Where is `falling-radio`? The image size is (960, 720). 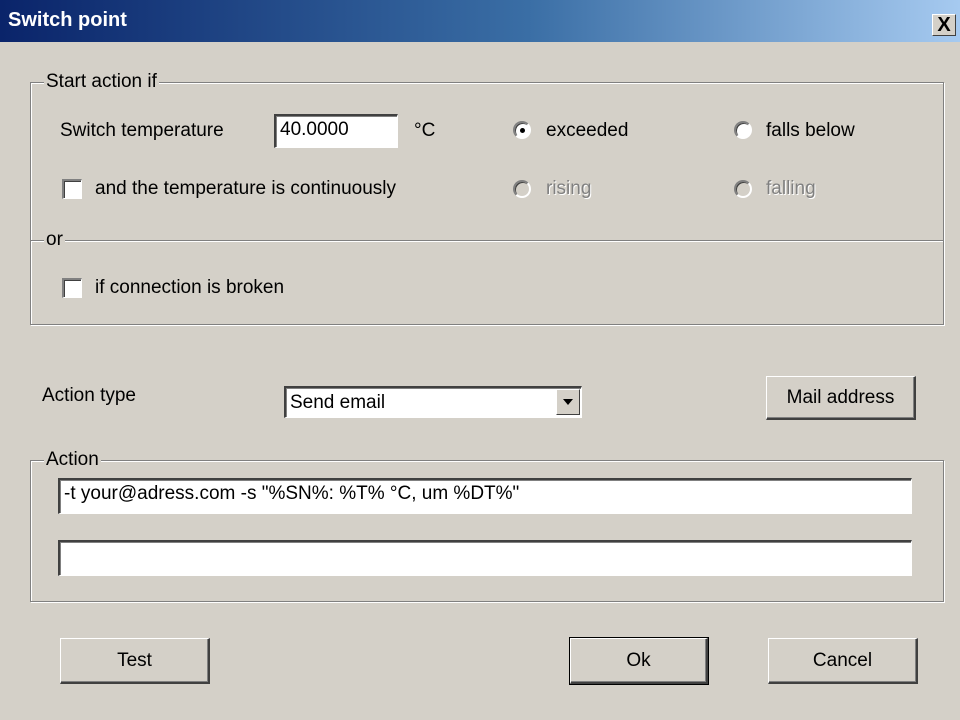
falling-radio is located at coordinates (743, 189).